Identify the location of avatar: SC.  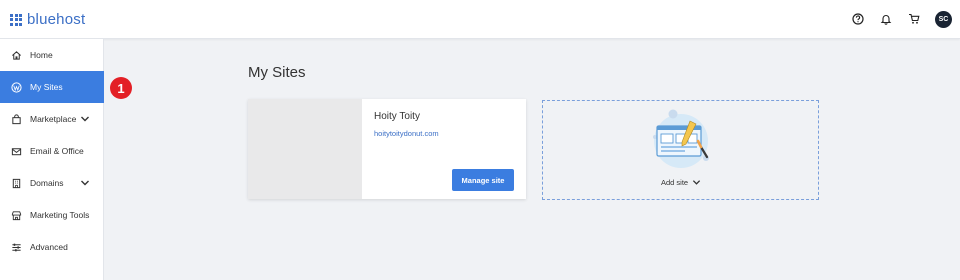
(943, 19).